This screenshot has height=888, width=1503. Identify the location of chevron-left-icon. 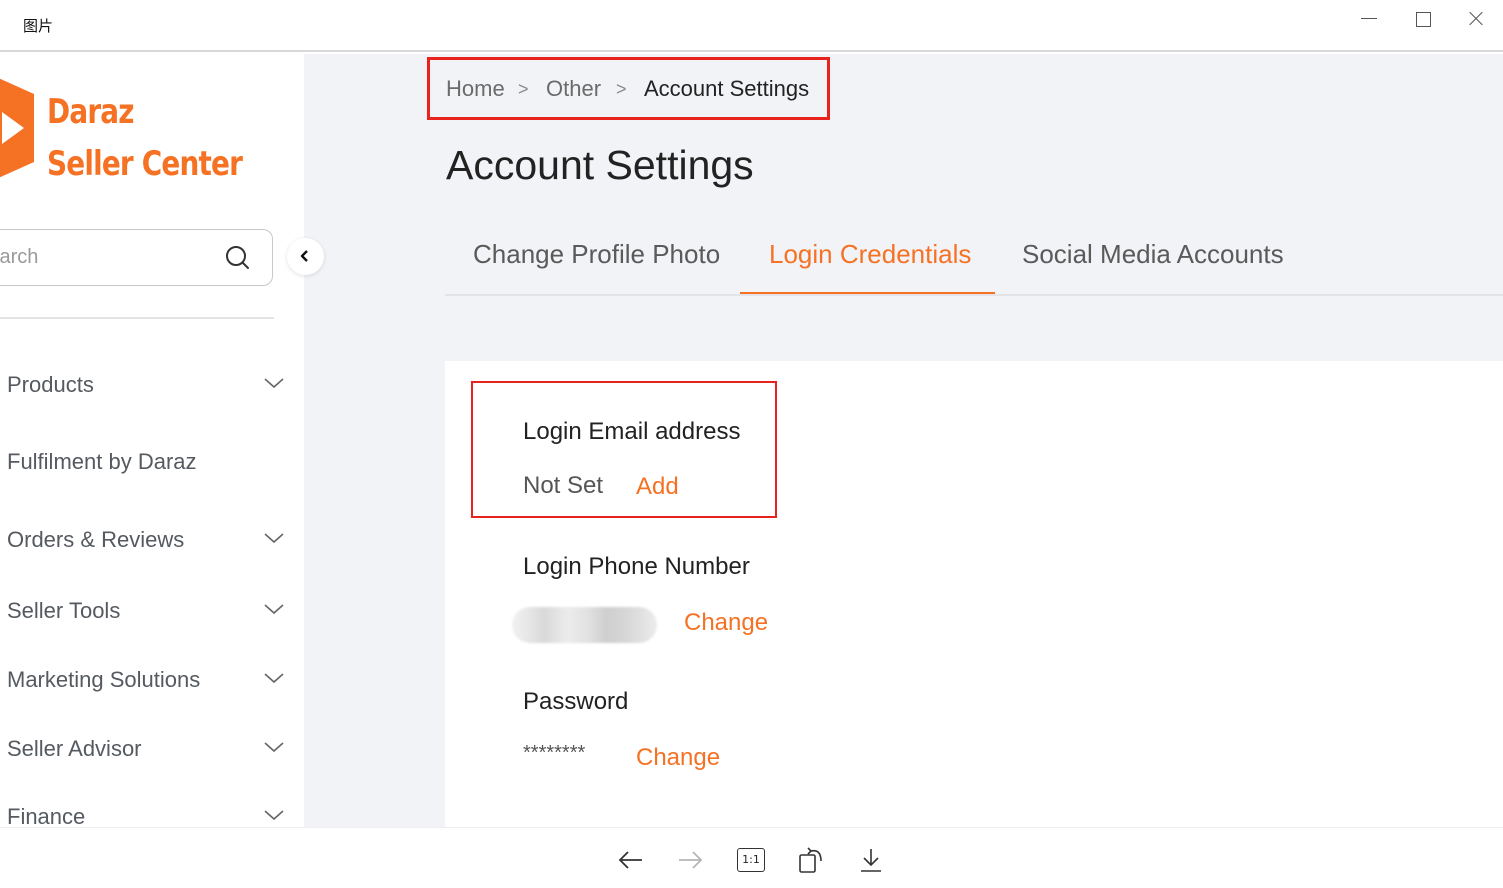
(304, 256).